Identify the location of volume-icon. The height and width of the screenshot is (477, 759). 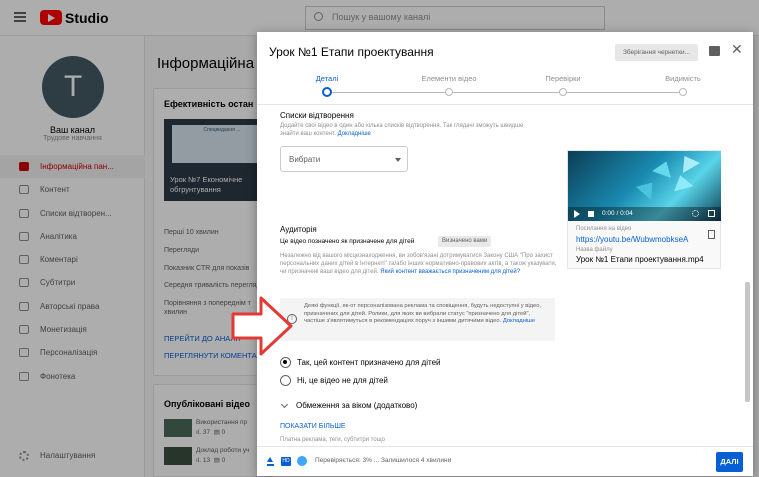
(591, 214).